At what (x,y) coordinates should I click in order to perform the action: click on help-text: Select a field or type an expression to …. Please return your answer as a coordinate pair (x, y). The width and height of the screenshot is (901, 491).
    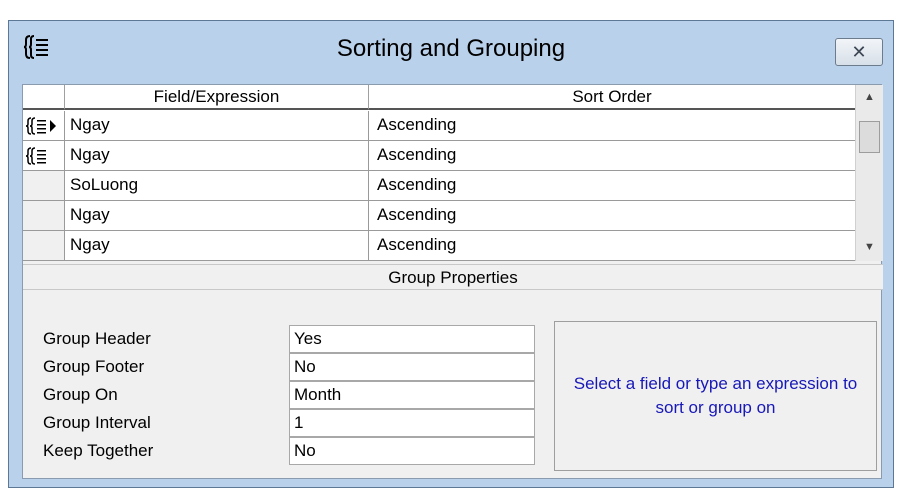
    Looking at the image, I should click on (715, 395).